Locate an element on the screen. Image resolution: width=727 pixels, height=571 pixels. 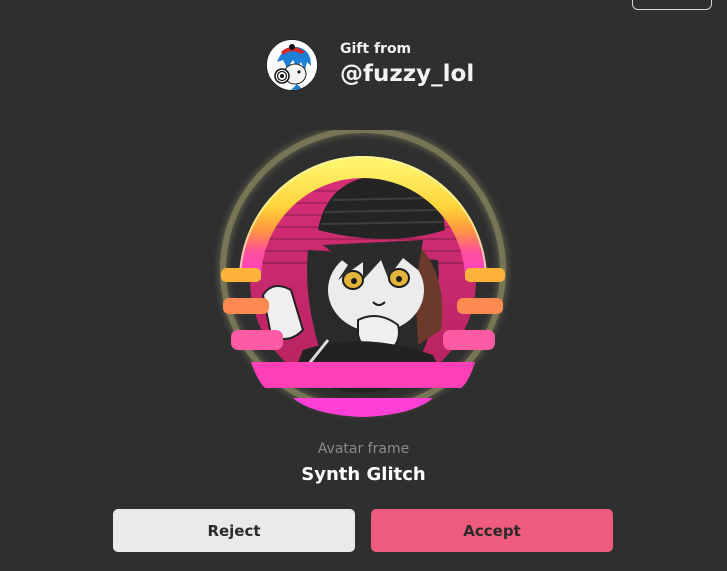
sender-username: @fuzzy_lol is located at coordinates (407, 74).